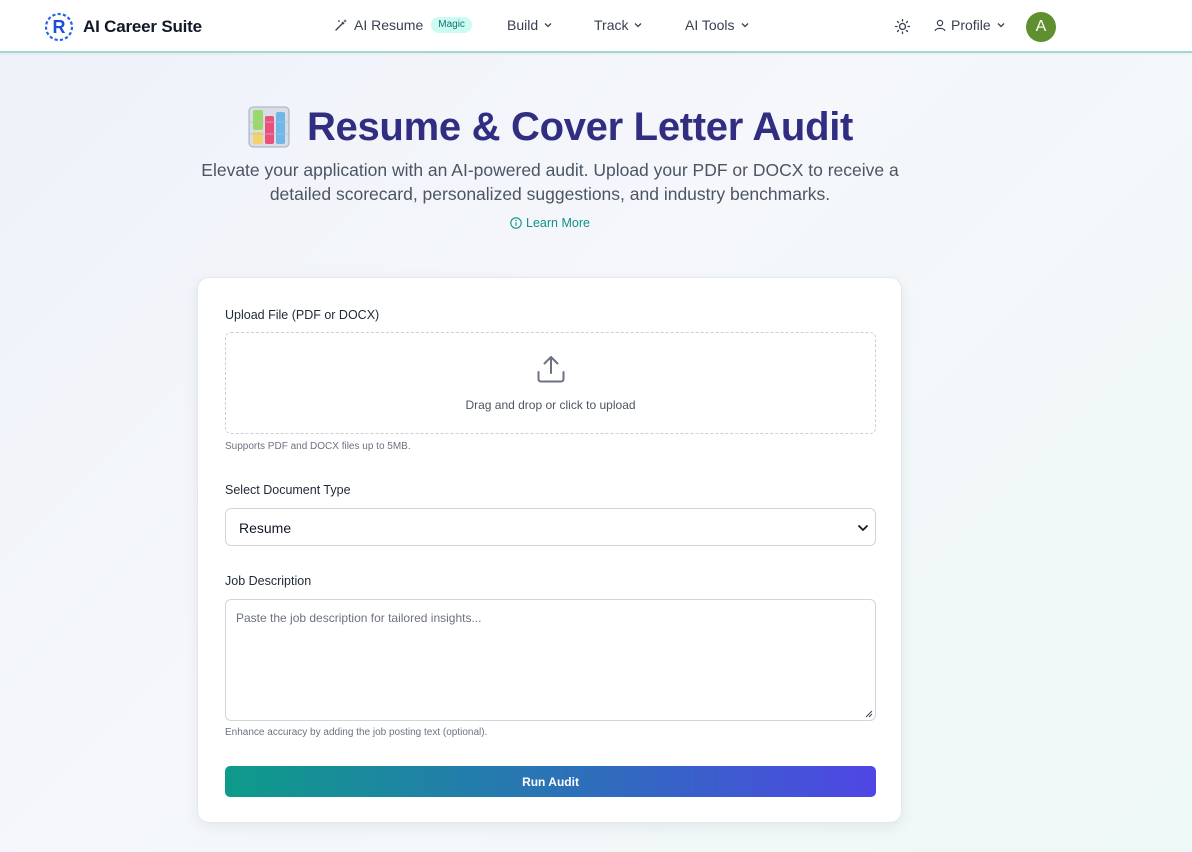 Image resolution: width=1192 pixels, height=852 pixels. Describe the element at coordinates (451, 25) in the screenshot. I see `magic-badge: Magic` at that location.